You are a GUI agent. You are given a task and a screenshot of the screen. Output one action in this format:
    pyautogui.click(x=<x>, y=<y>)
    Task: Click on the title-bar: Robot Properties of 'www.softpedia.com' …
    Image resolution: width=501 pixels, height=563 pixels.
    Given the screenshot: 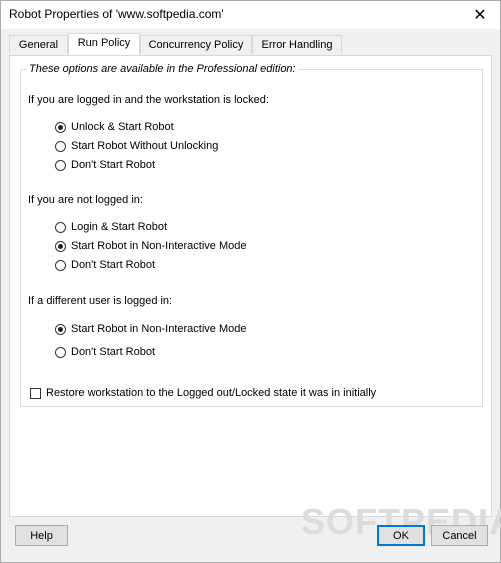 What is the action you would take?
    pyautogui.click(x=250, y=15)
    